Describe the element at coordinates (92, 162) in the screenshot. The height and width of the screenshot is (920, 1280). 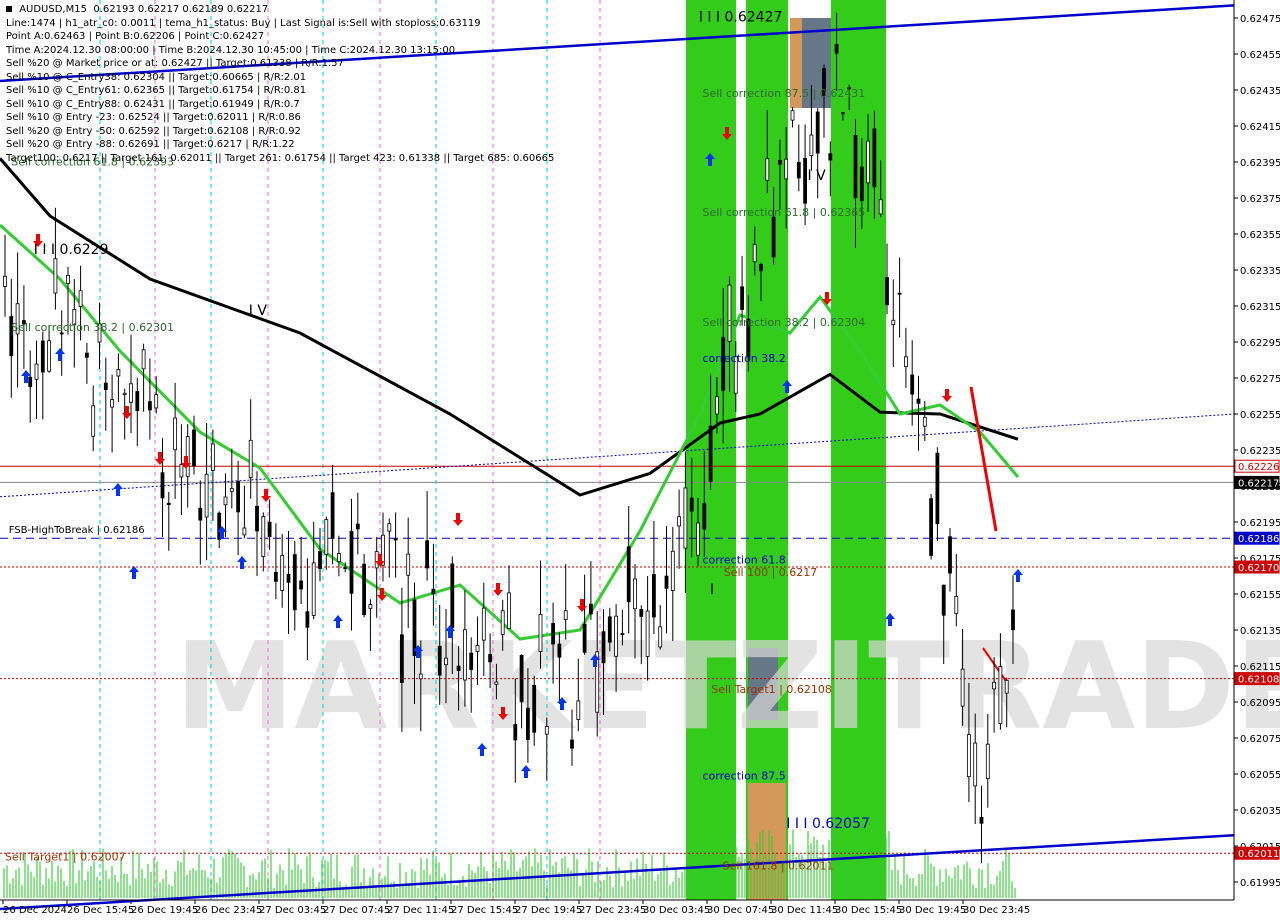
I see `chart-annotation: Sell correction 61.8 | 0.62393` at that location.